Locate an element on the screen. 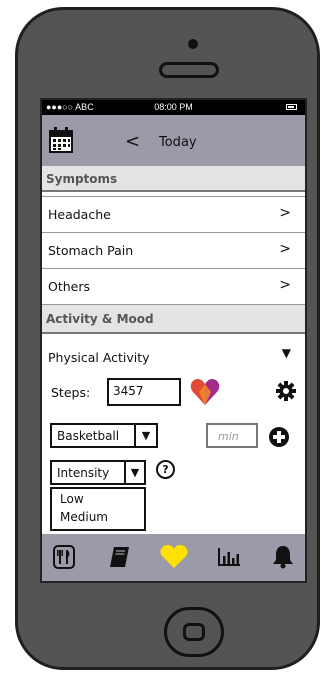 The image size is (335, 677). gear-icon is located at coordinates (286, 391).